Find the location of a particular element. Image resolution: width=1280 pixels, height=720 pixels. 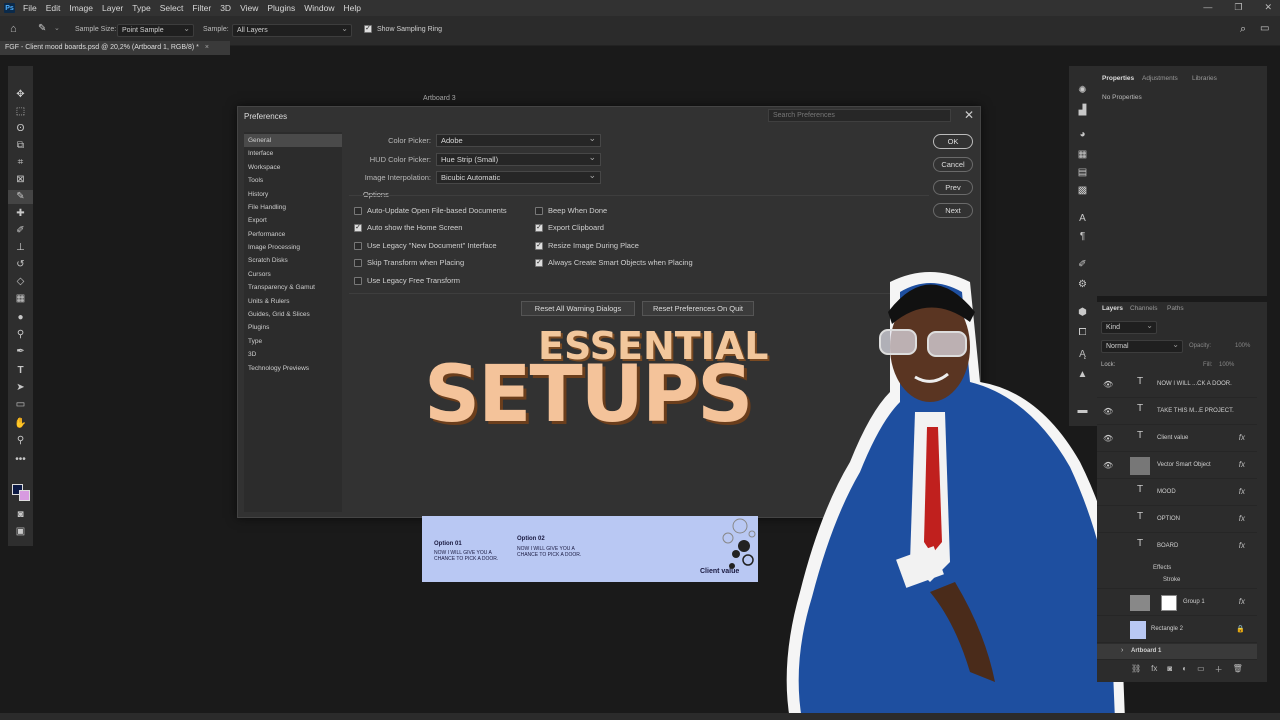

menu-filter: Filter is located at coordinates (201, 8).